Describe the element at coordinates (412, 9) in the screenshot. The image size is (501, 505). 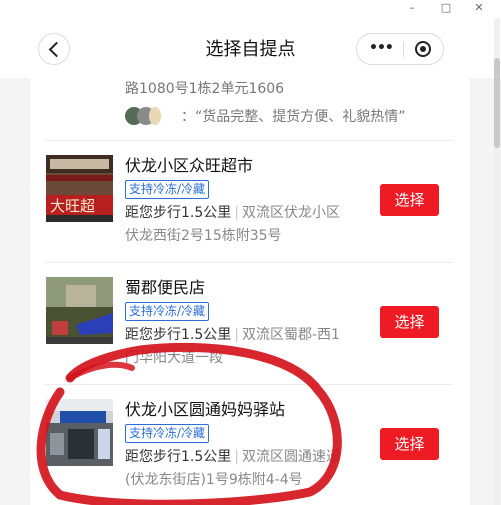
I see `minimize-icon: –` at that location.